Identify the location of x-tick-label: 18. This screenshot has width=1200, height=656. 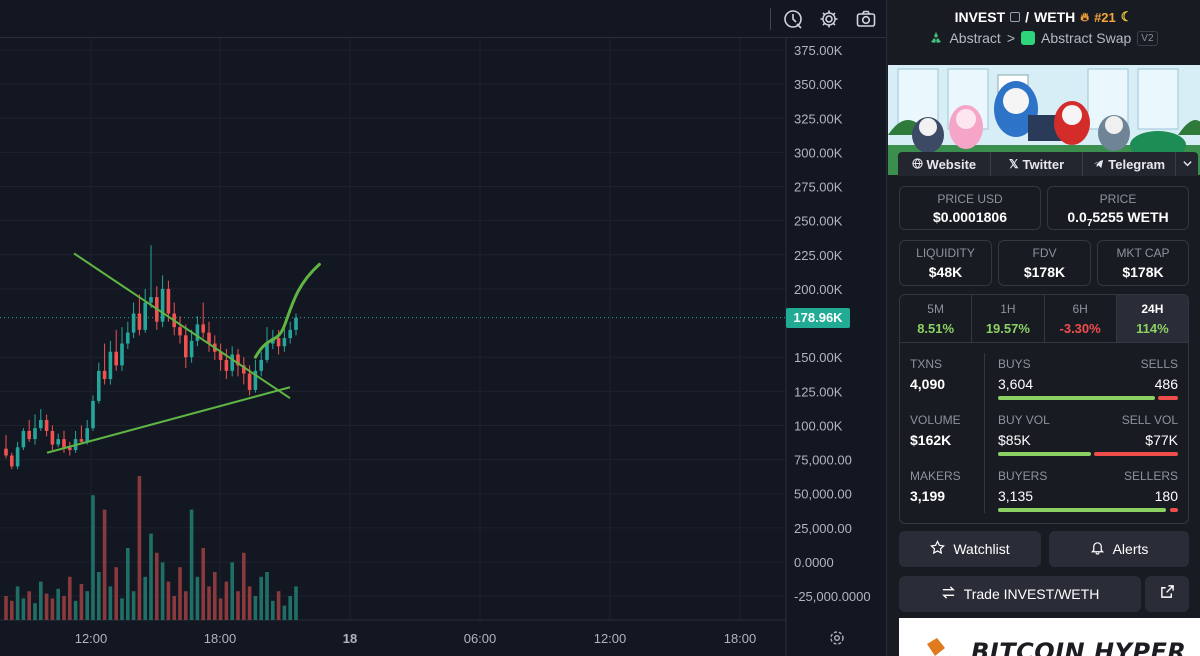
(350, 638).